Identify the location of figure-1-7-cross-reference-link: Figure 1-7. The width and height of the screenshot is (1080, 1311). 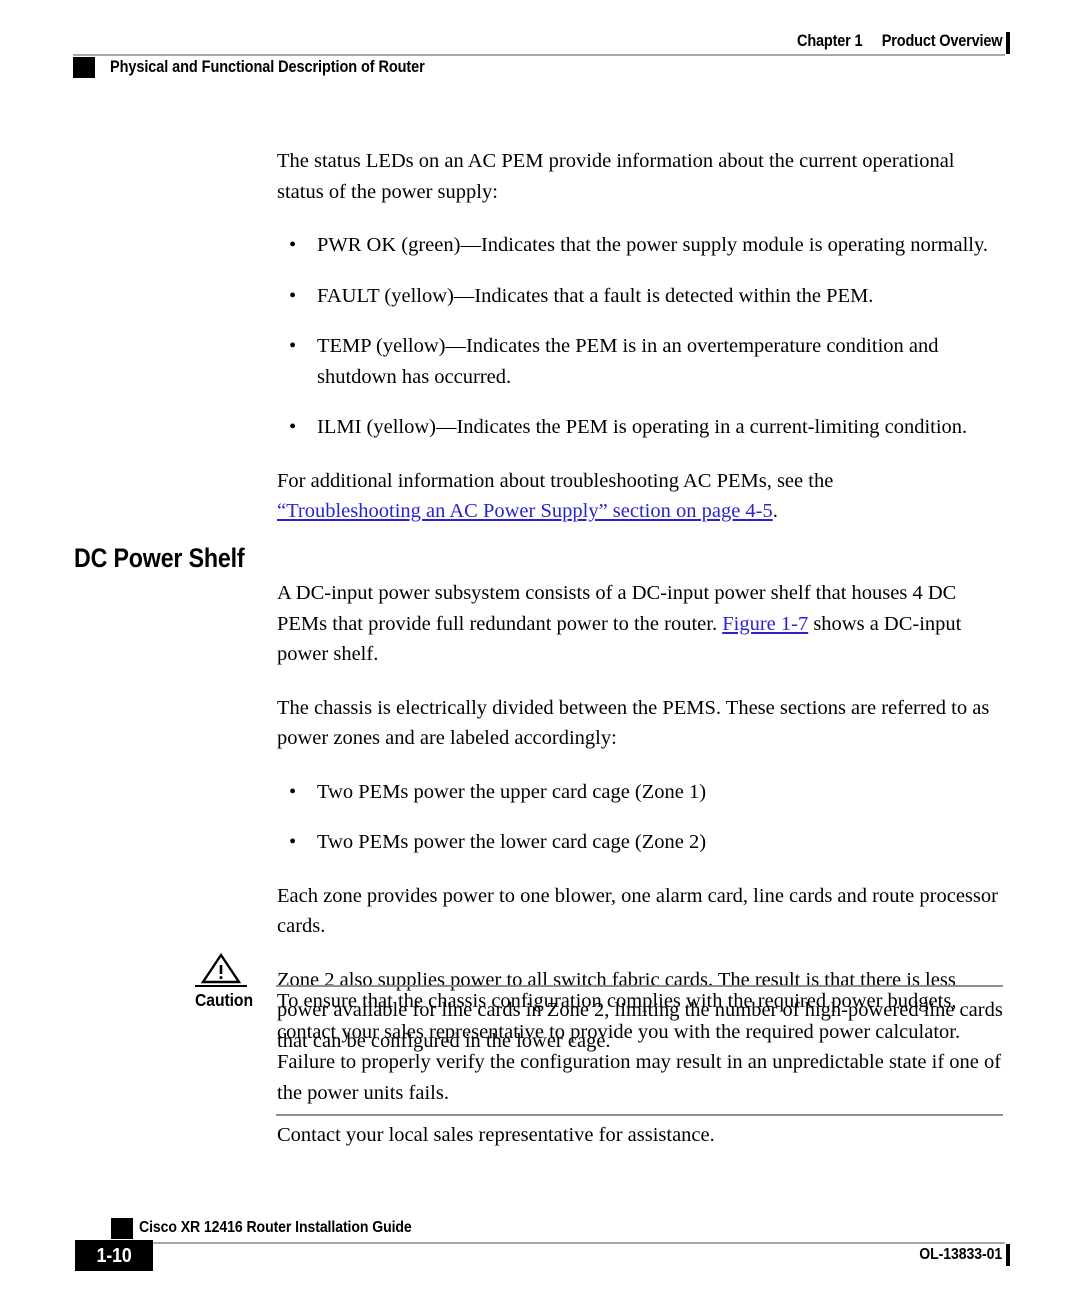
(765, 624).